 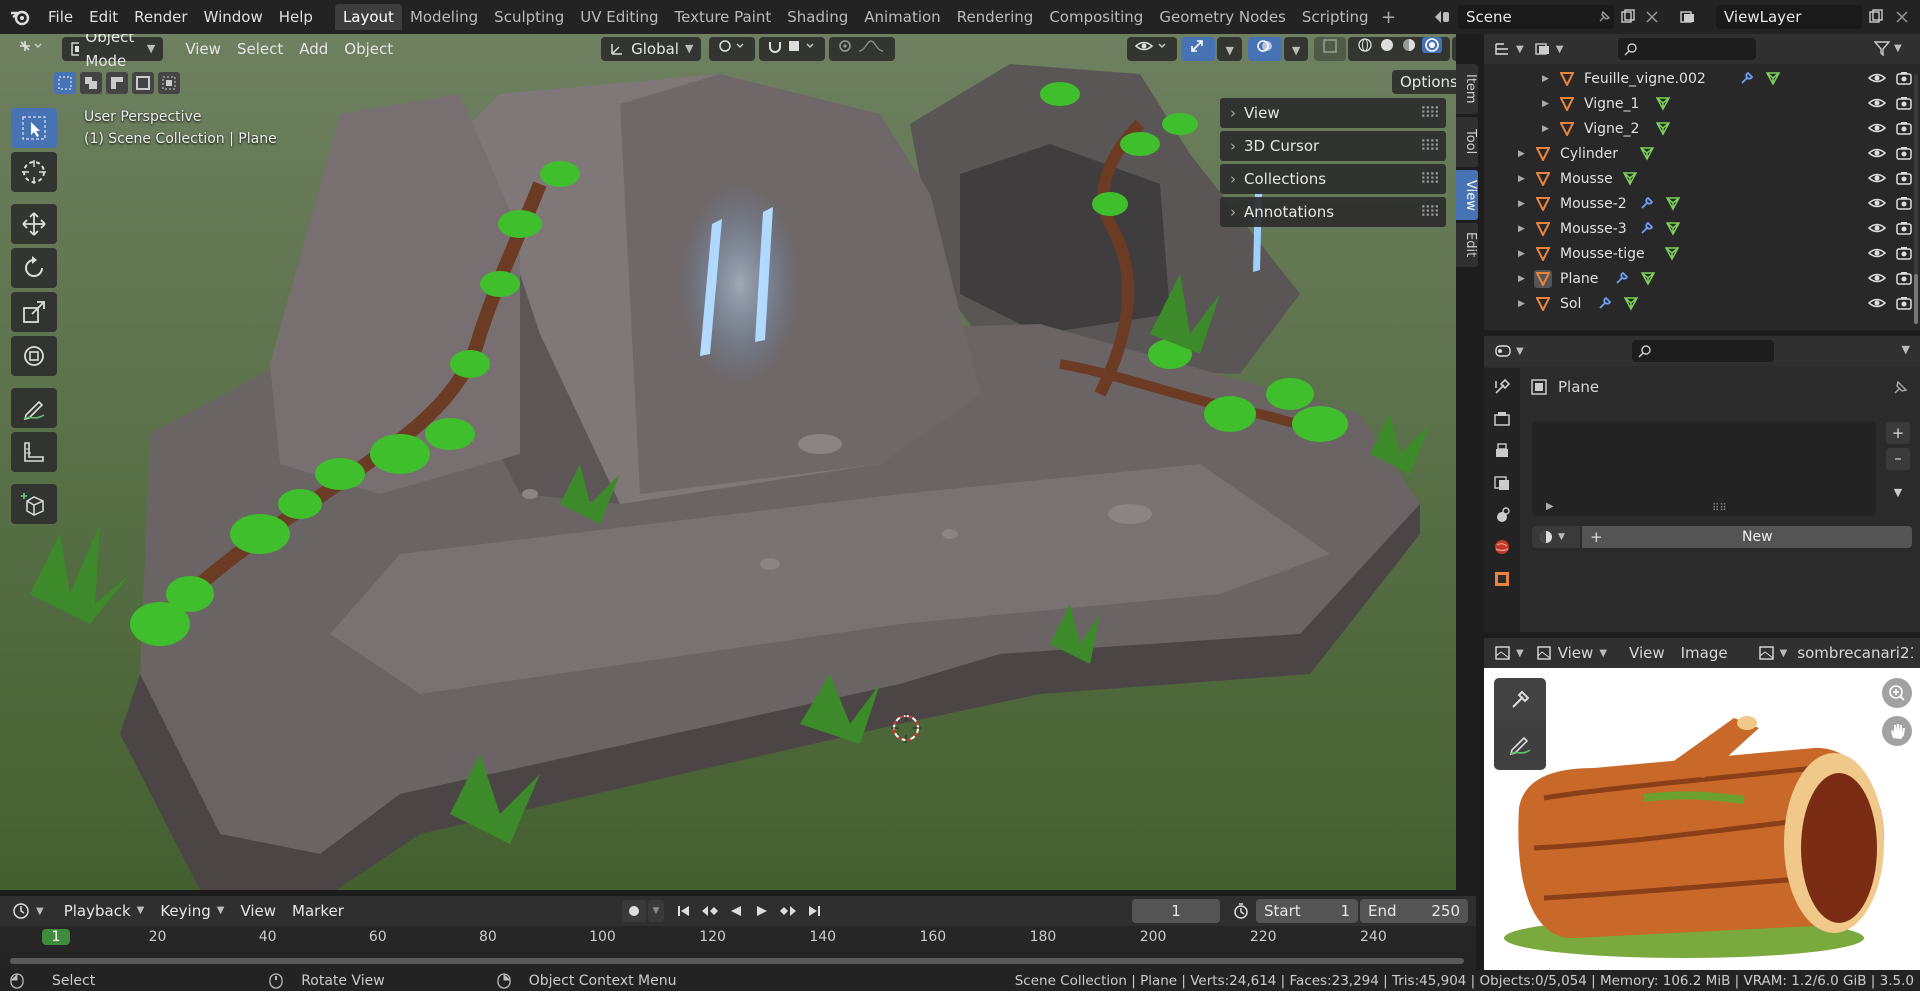 I want to click on outliner-scrollbar, so click(x=1916, y=199).